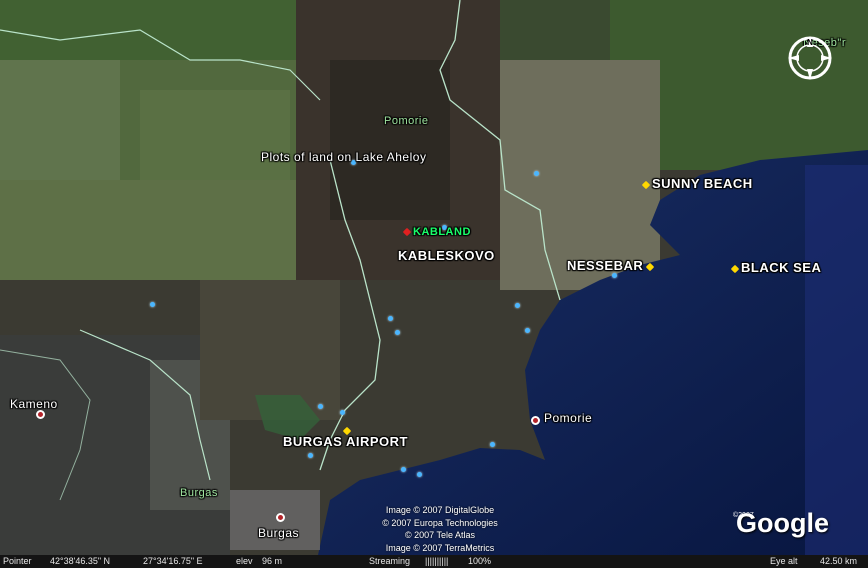  Describe the element at coordinates (406, 121) in the screenshot. I see `region-label-pomorie: Pomorie` at that location.